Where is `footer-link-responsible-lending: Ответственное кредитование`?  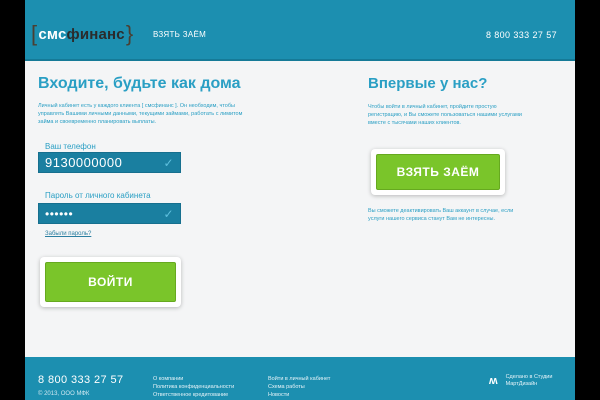 footer-link-responsible-lending: Ответственное кредитование is located at coordinates (193, 395).